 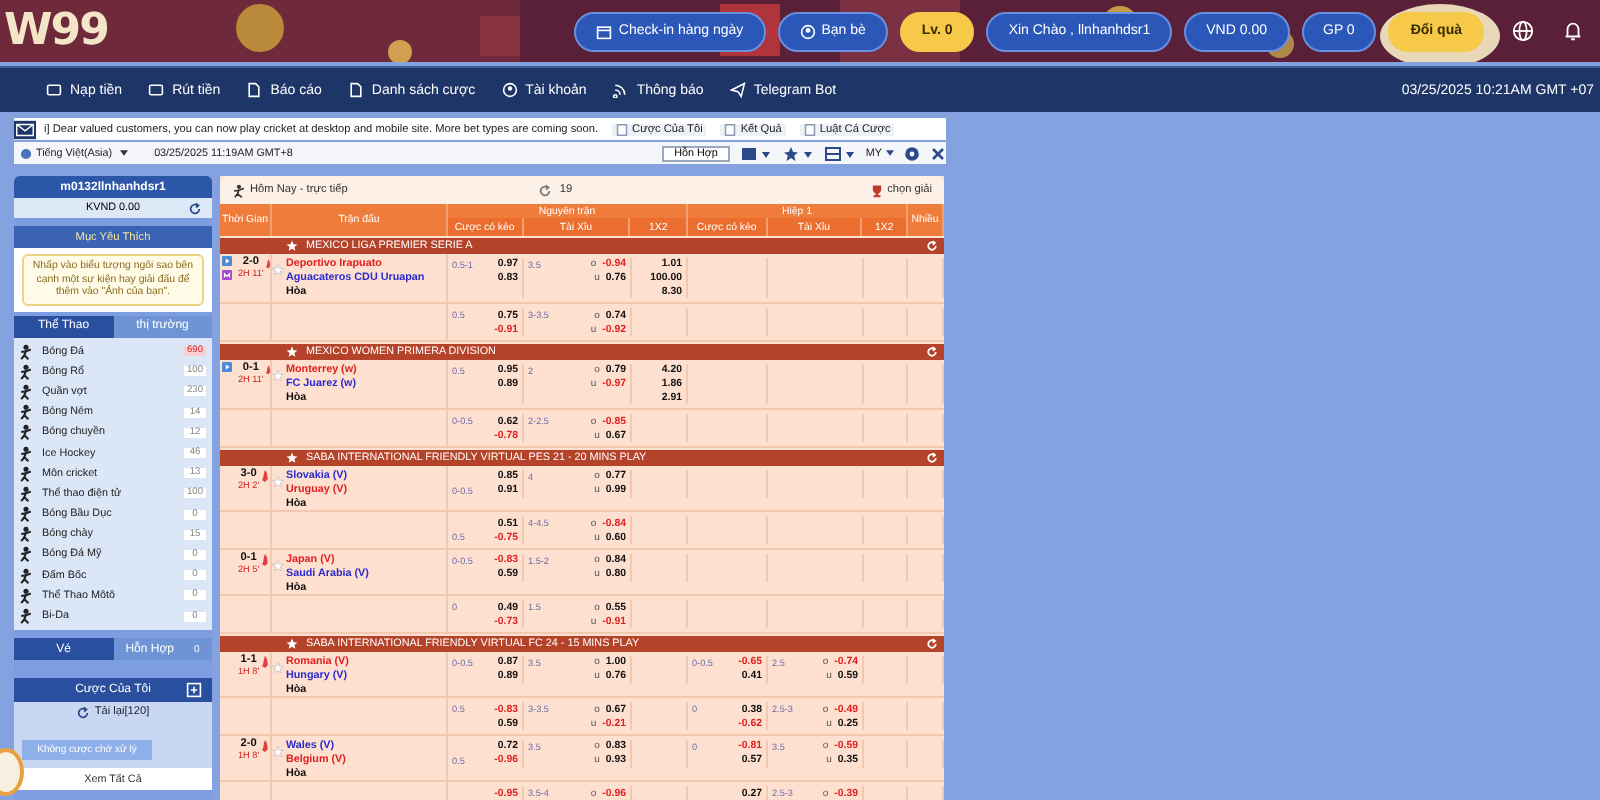 What do you see at coordinates (797, 153) in the screenshot?
I see `star-dropdown-icon` at bounding box center [797, 153].